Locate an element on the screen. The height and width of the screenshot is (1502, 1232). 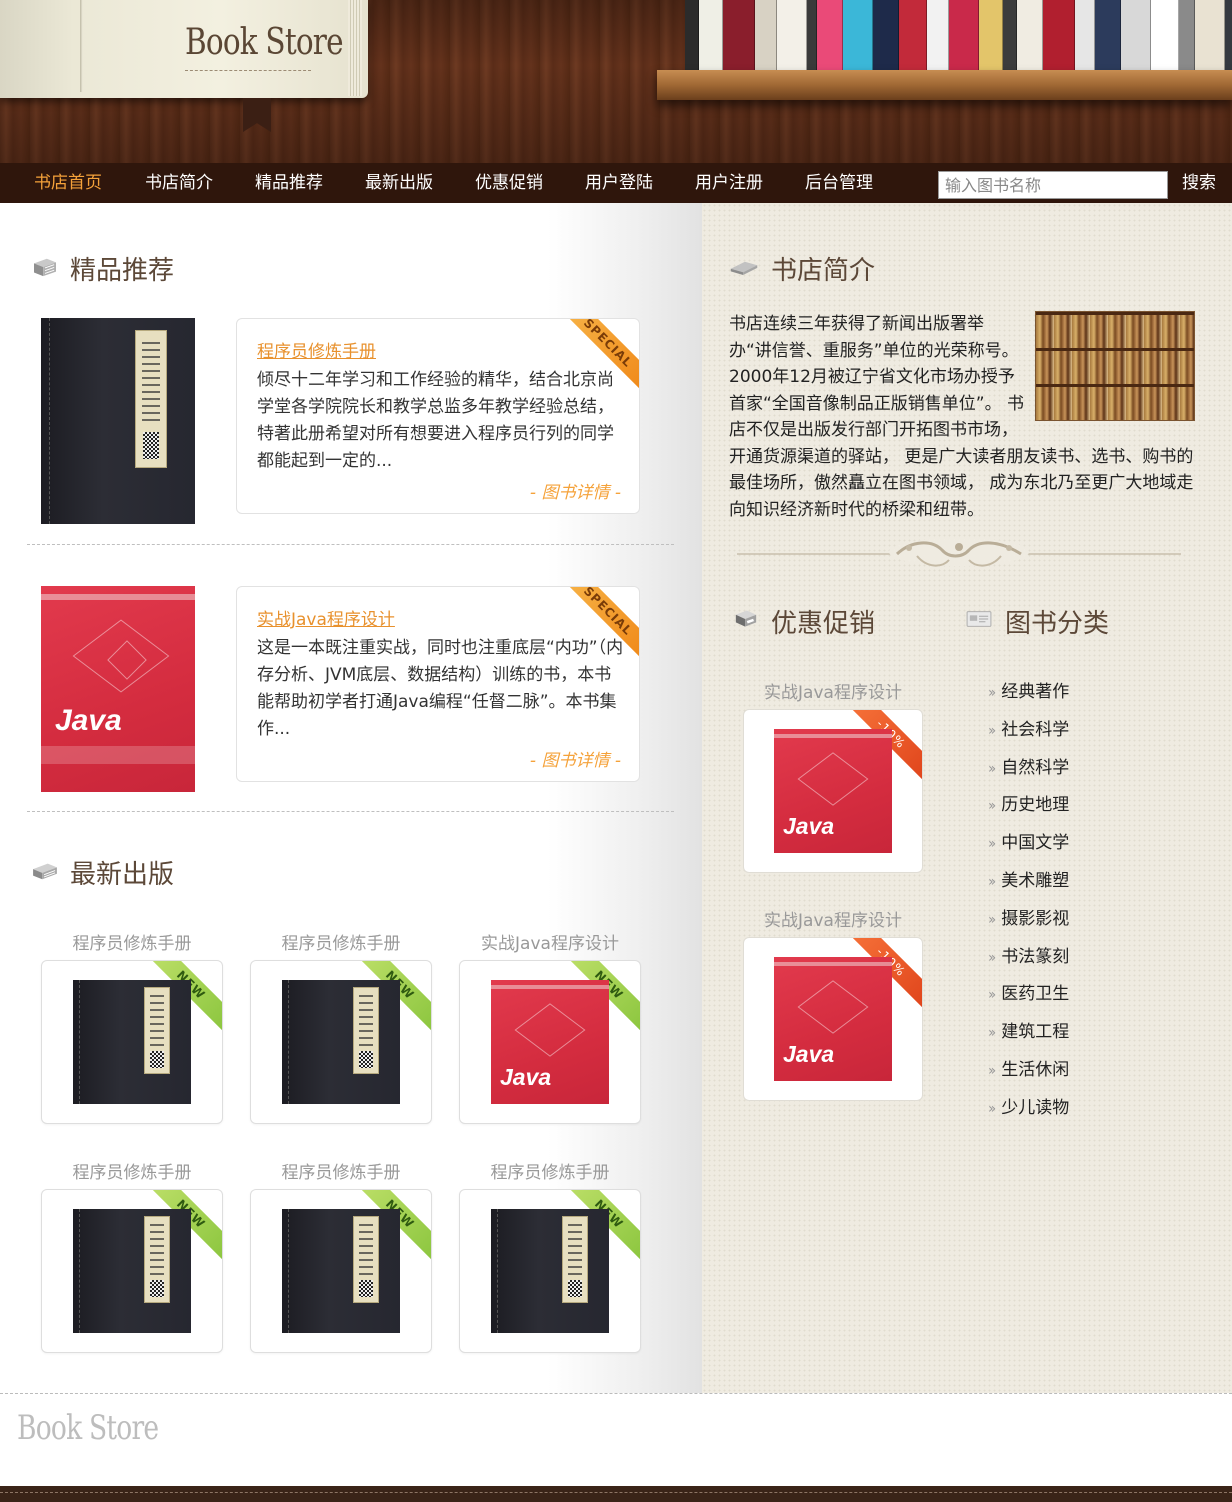
logo-underline is located at coordinates (248, 70).